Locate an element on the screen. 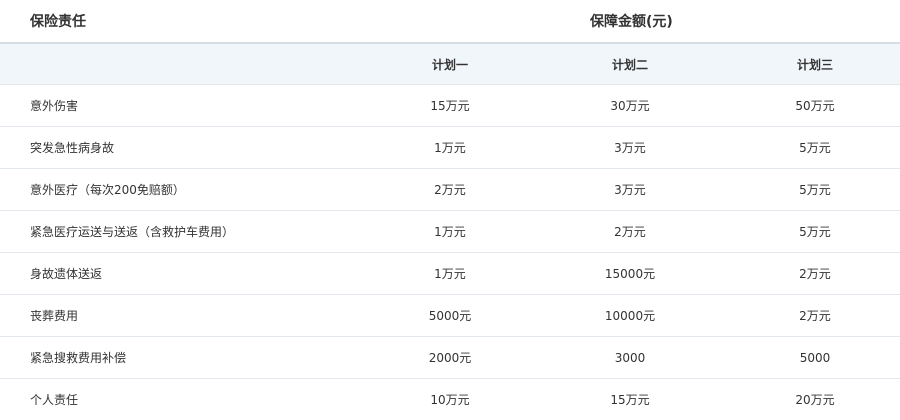  plan-1-value: 5000元 is located at coordinates (450, 316).